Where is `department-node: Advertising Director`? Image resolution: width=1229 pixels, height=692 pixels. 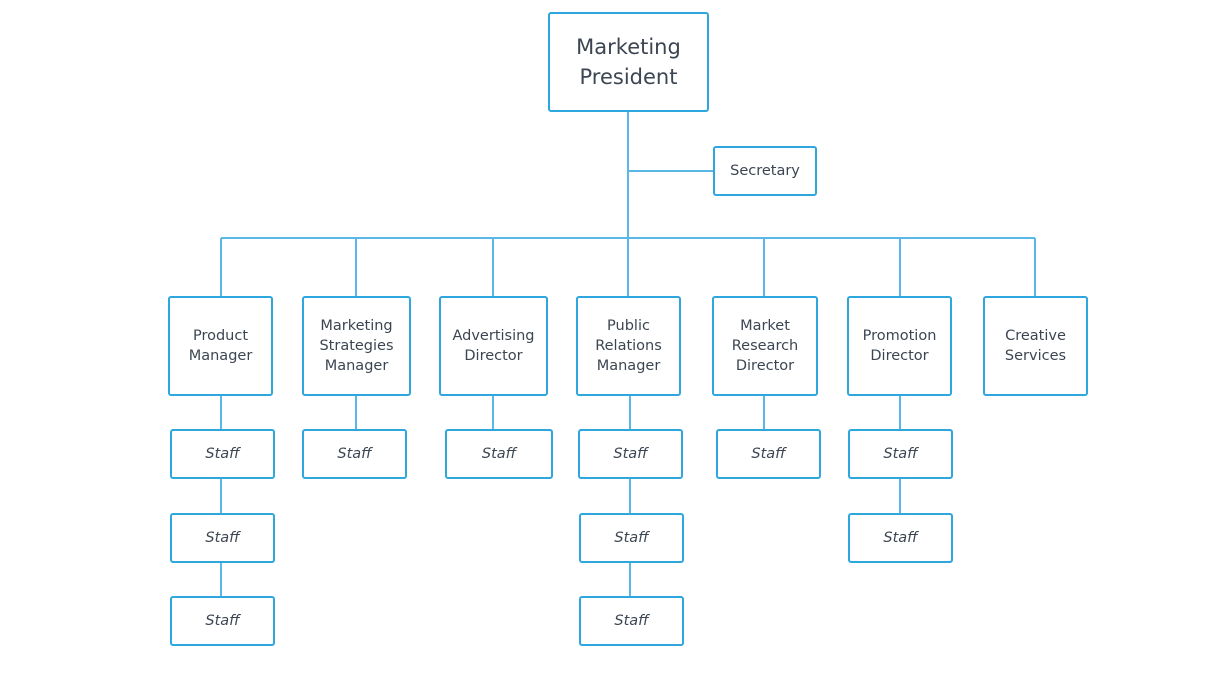 department-node: Advertising Director is located at coordinates (493, 346).